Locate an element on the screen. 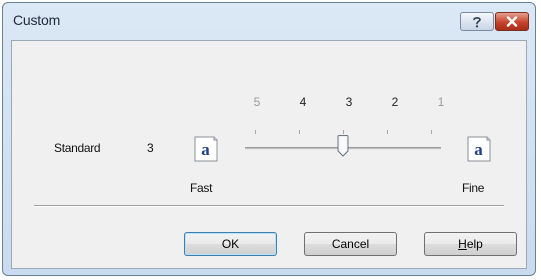 This screenshot has height=280, width=541. quality-value: 3 is located at coordinates (150, 148).